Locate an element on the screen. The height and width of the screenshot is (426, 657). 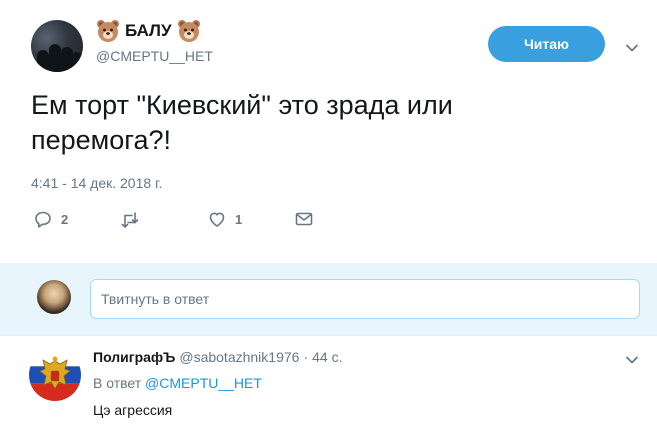
retweet-action is located at coordinates (134, 219).